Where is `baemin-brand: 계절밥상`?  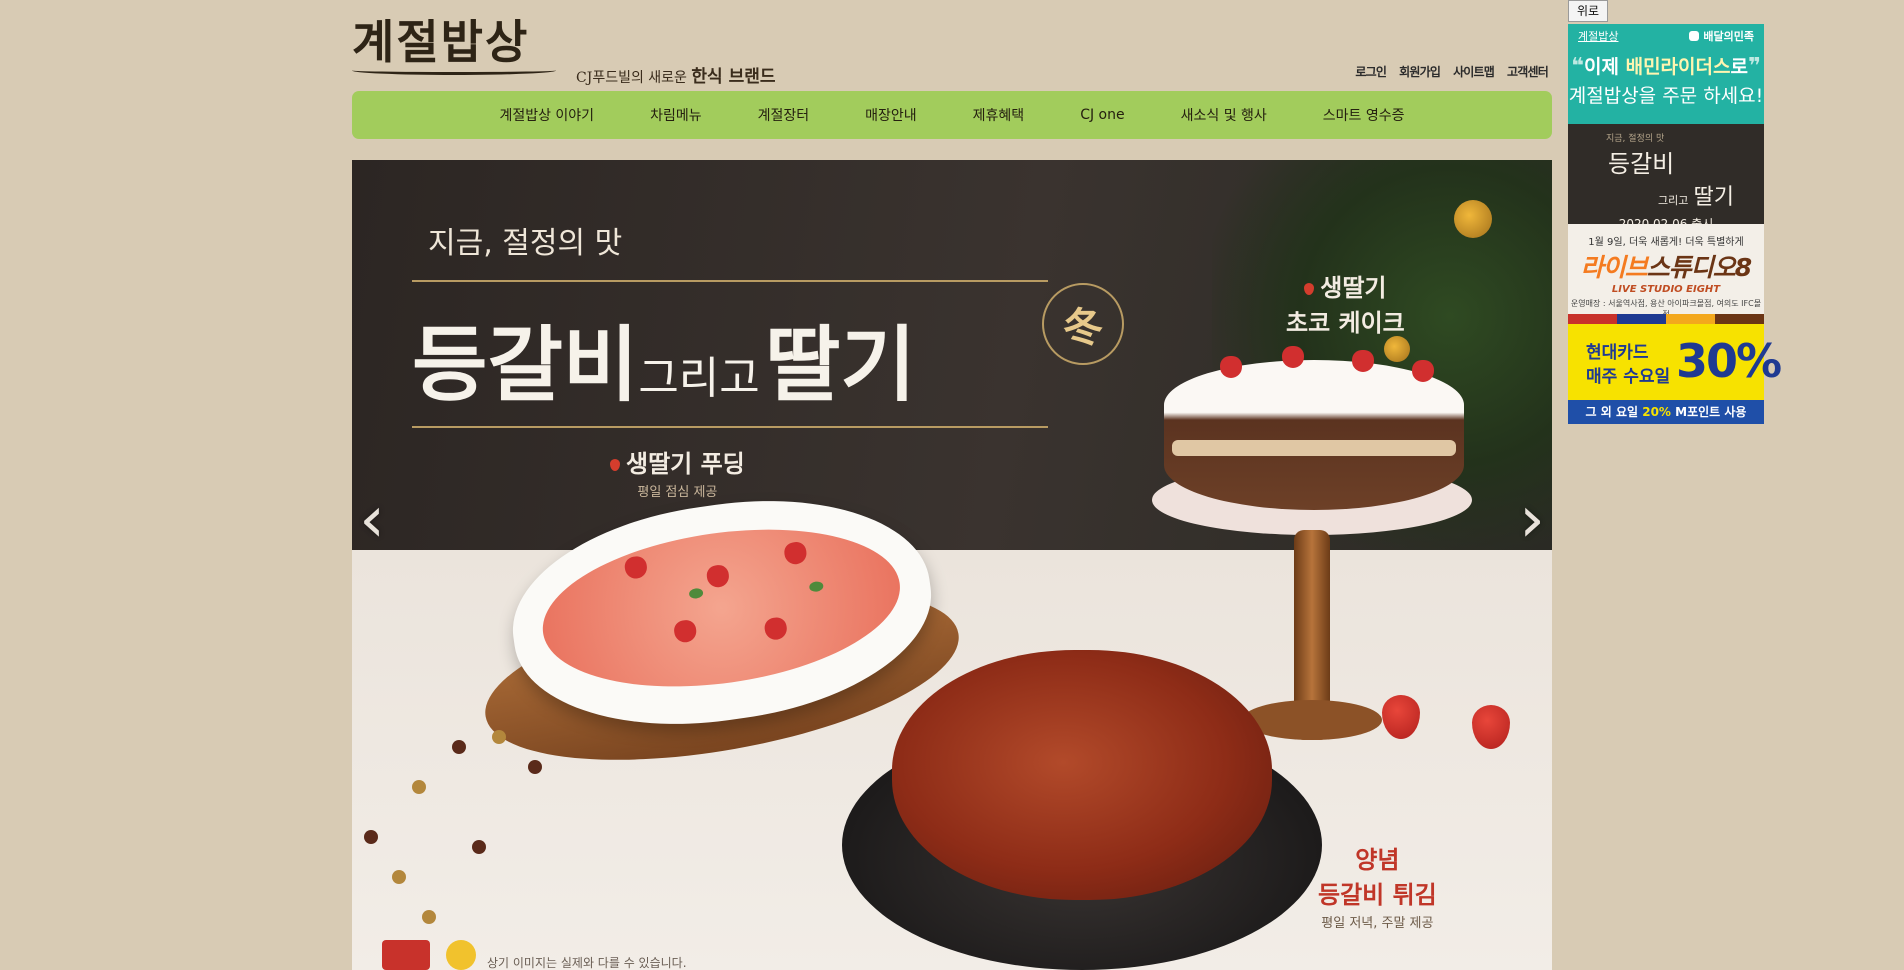
baemin-brand: 계절밥상 is located at coordinates (1598, 36).